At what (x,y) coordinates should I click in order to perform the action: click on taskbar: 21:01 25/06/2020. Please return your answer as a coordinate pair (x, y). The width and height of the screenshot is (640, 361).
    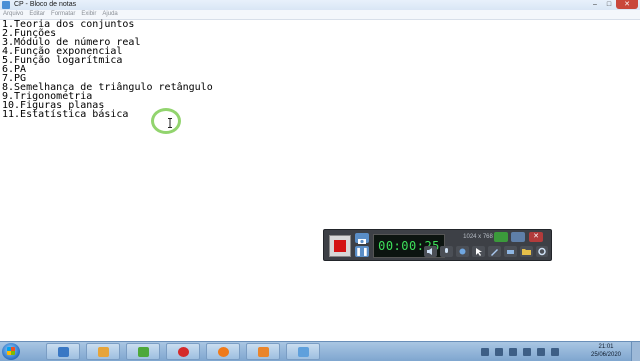
    Looking at the image, I should click on (320, 351).